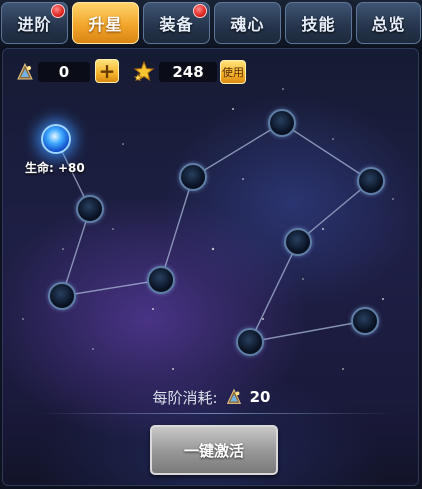 The image size is (422, 489). Describe the element at coordinates (64, 72) in the screenshot. I see `star-stone-count: 0` at that location.